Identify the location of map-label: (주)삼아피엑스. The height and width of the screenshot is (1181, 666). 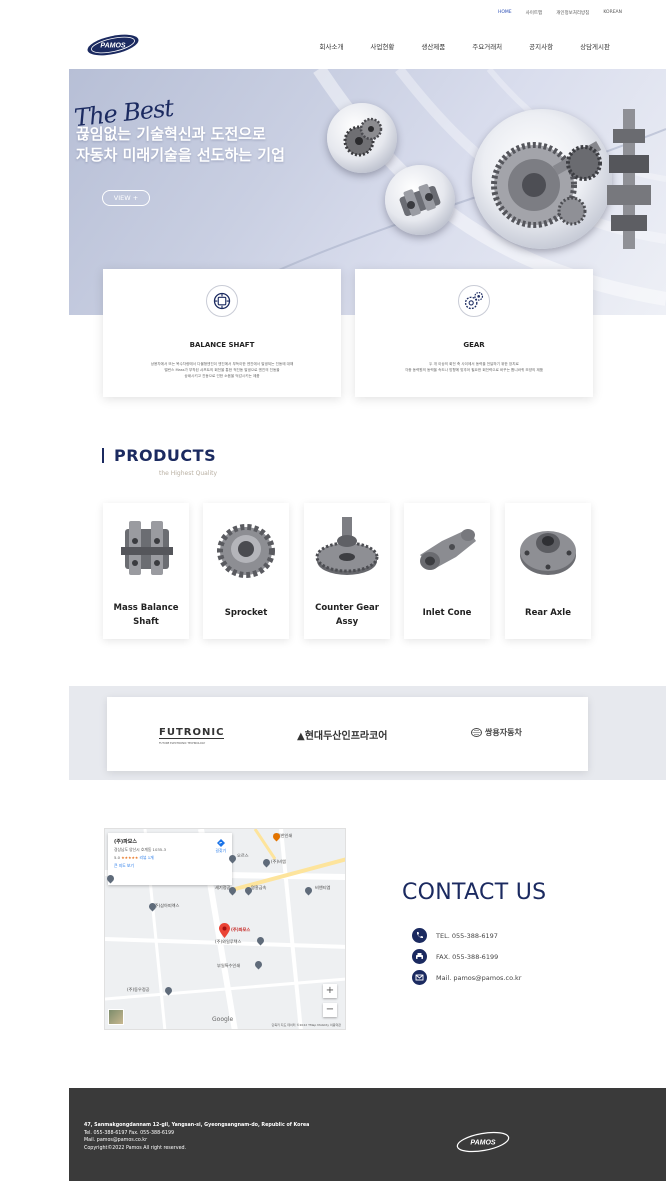
(166, 905).